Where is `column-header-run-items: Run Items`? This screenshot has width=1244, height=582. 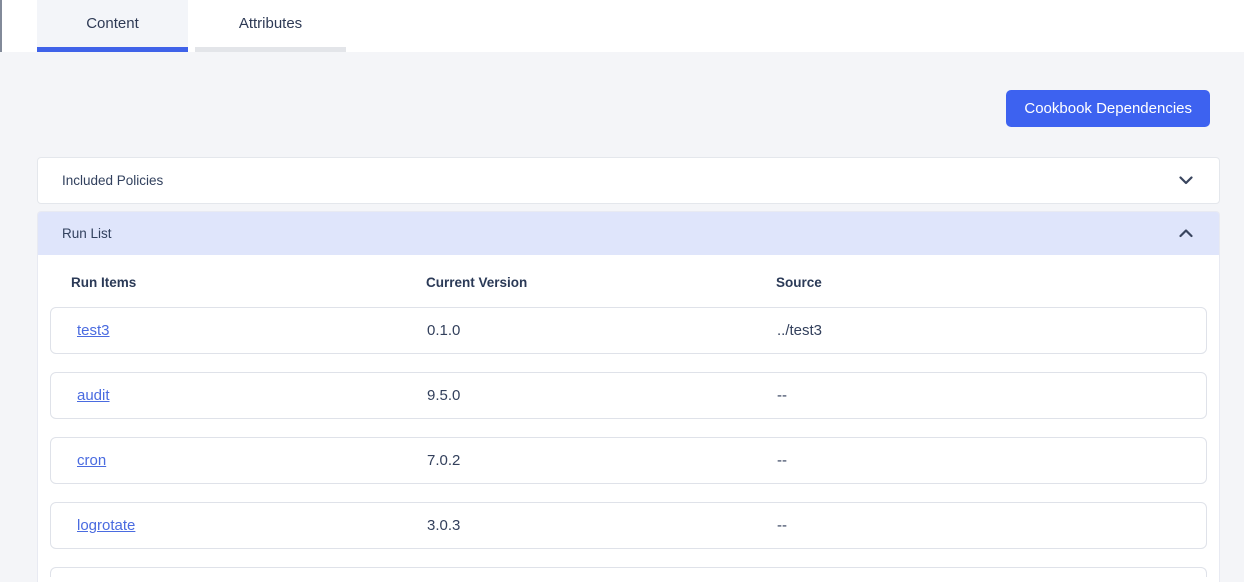
column-header-run-items: Run Items is located at coordinates (104, 282).